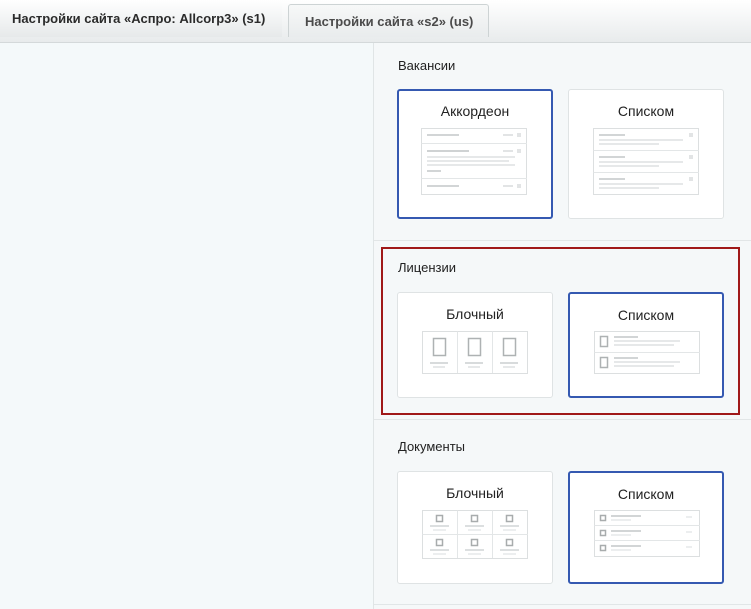 The image size is (751, 609). I want to click on tab-site-s2: Настройки сайта «s2» (us), so click(388, 20).